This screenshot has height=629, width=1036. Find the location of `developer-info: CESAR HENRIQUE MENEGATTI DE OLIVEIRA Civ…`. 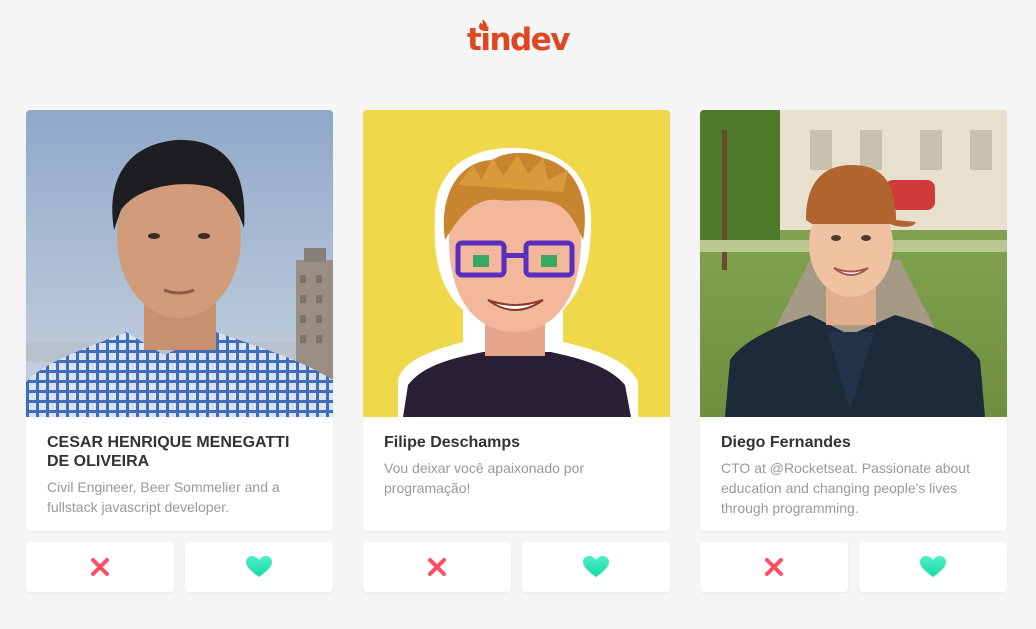

developer-info: CESAR HENRIQUE MENEGATTI DE OLIVEIRA Civ… is located at coordinates (179, 467).